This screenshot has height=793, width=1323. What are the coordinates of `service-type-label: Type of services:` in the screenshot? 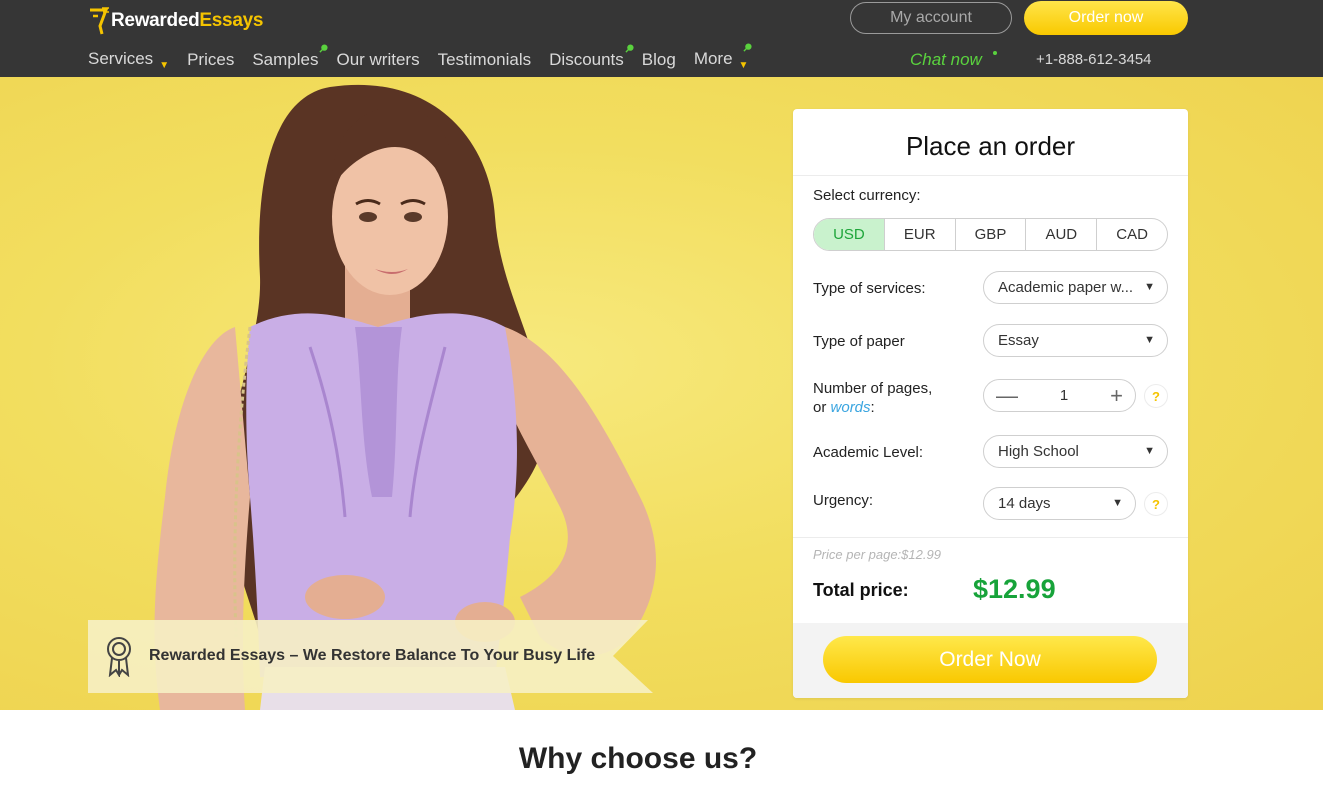 It's located at (869, 288).